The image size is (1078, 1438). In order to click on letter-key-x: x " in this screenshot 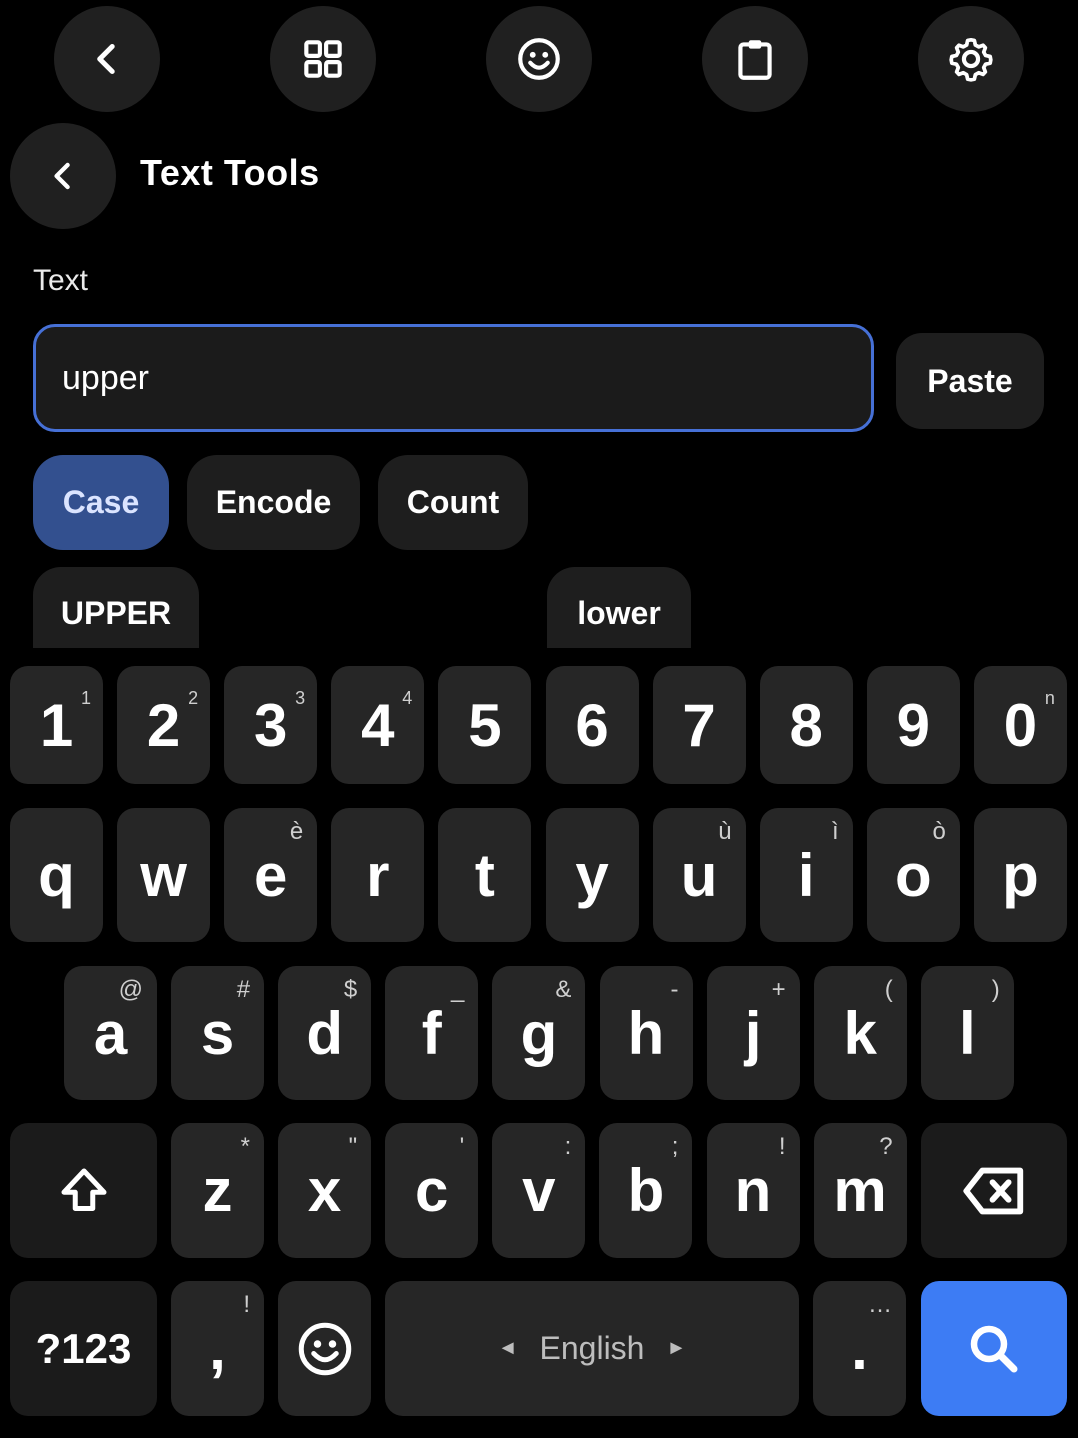, I will do `click(325, 1190)`.